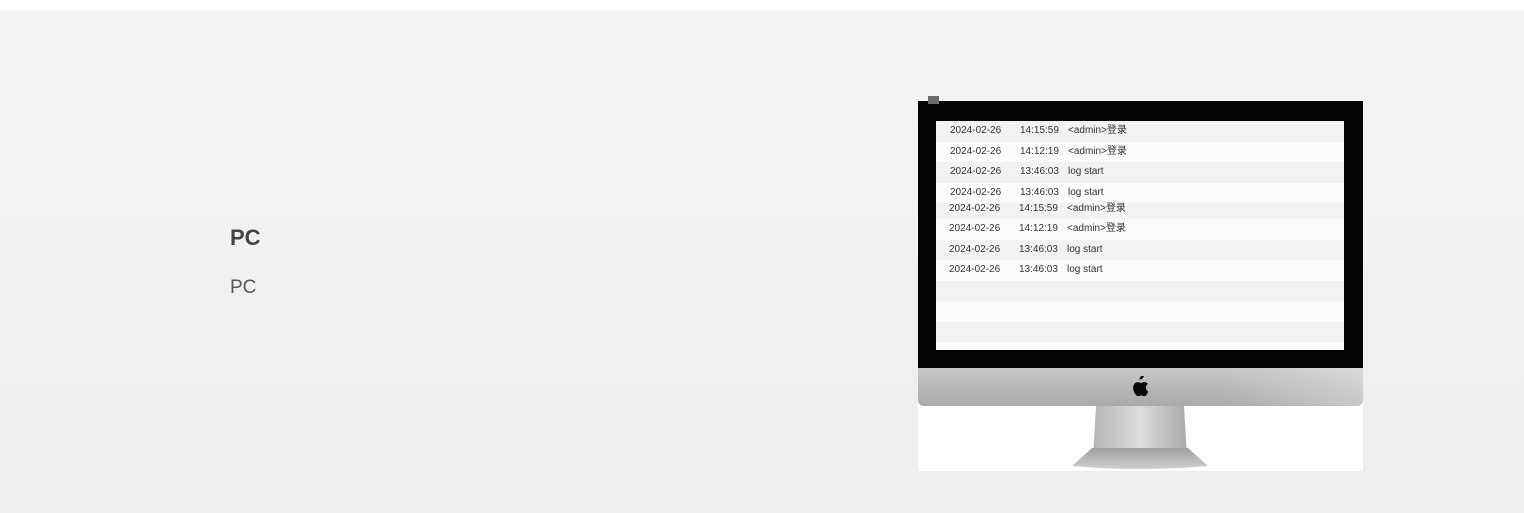 This screenshot has height=513, width=1524. What do you see at coordinates (243, 287) in the screenshot?
I see `feature-description: PC` at bounding box center [243, 287].